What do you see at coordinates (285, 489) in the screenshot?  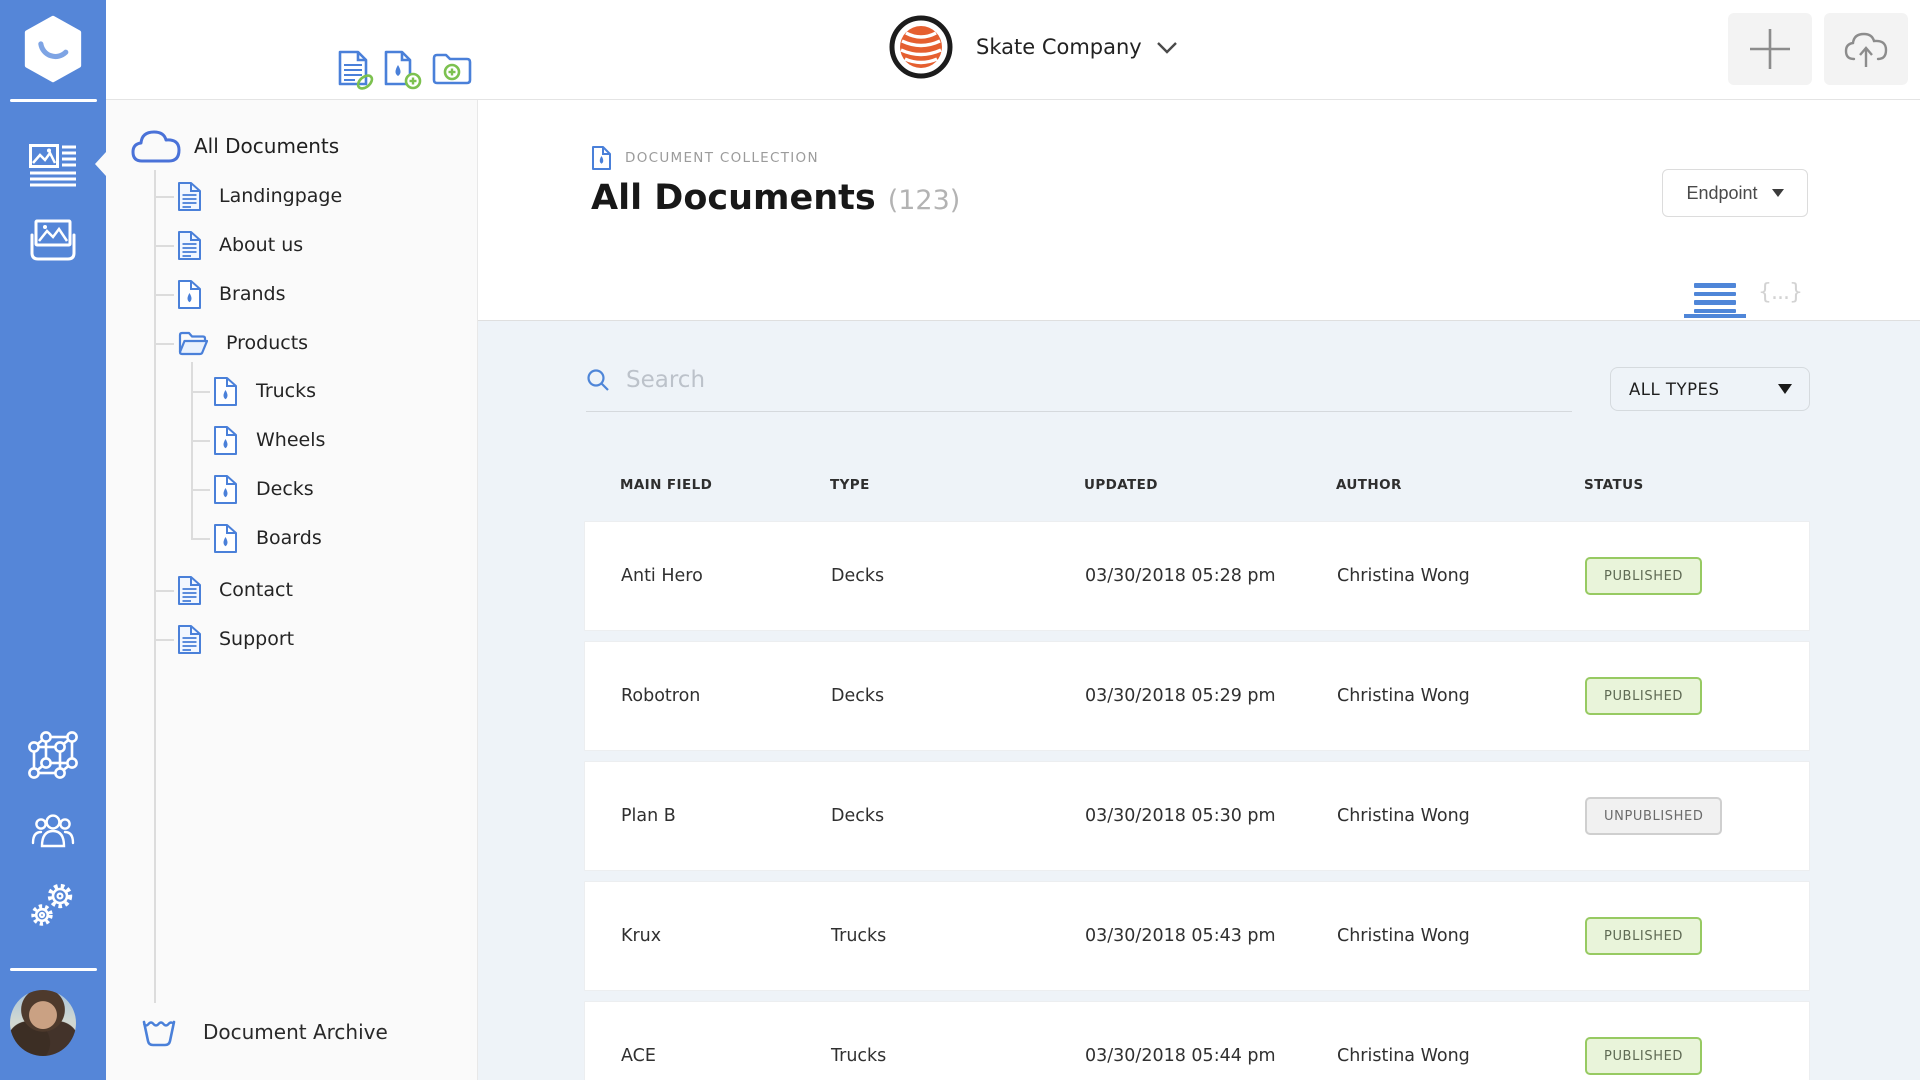 I see `tree-item-label: Decks` at bounding box center [285, 489].